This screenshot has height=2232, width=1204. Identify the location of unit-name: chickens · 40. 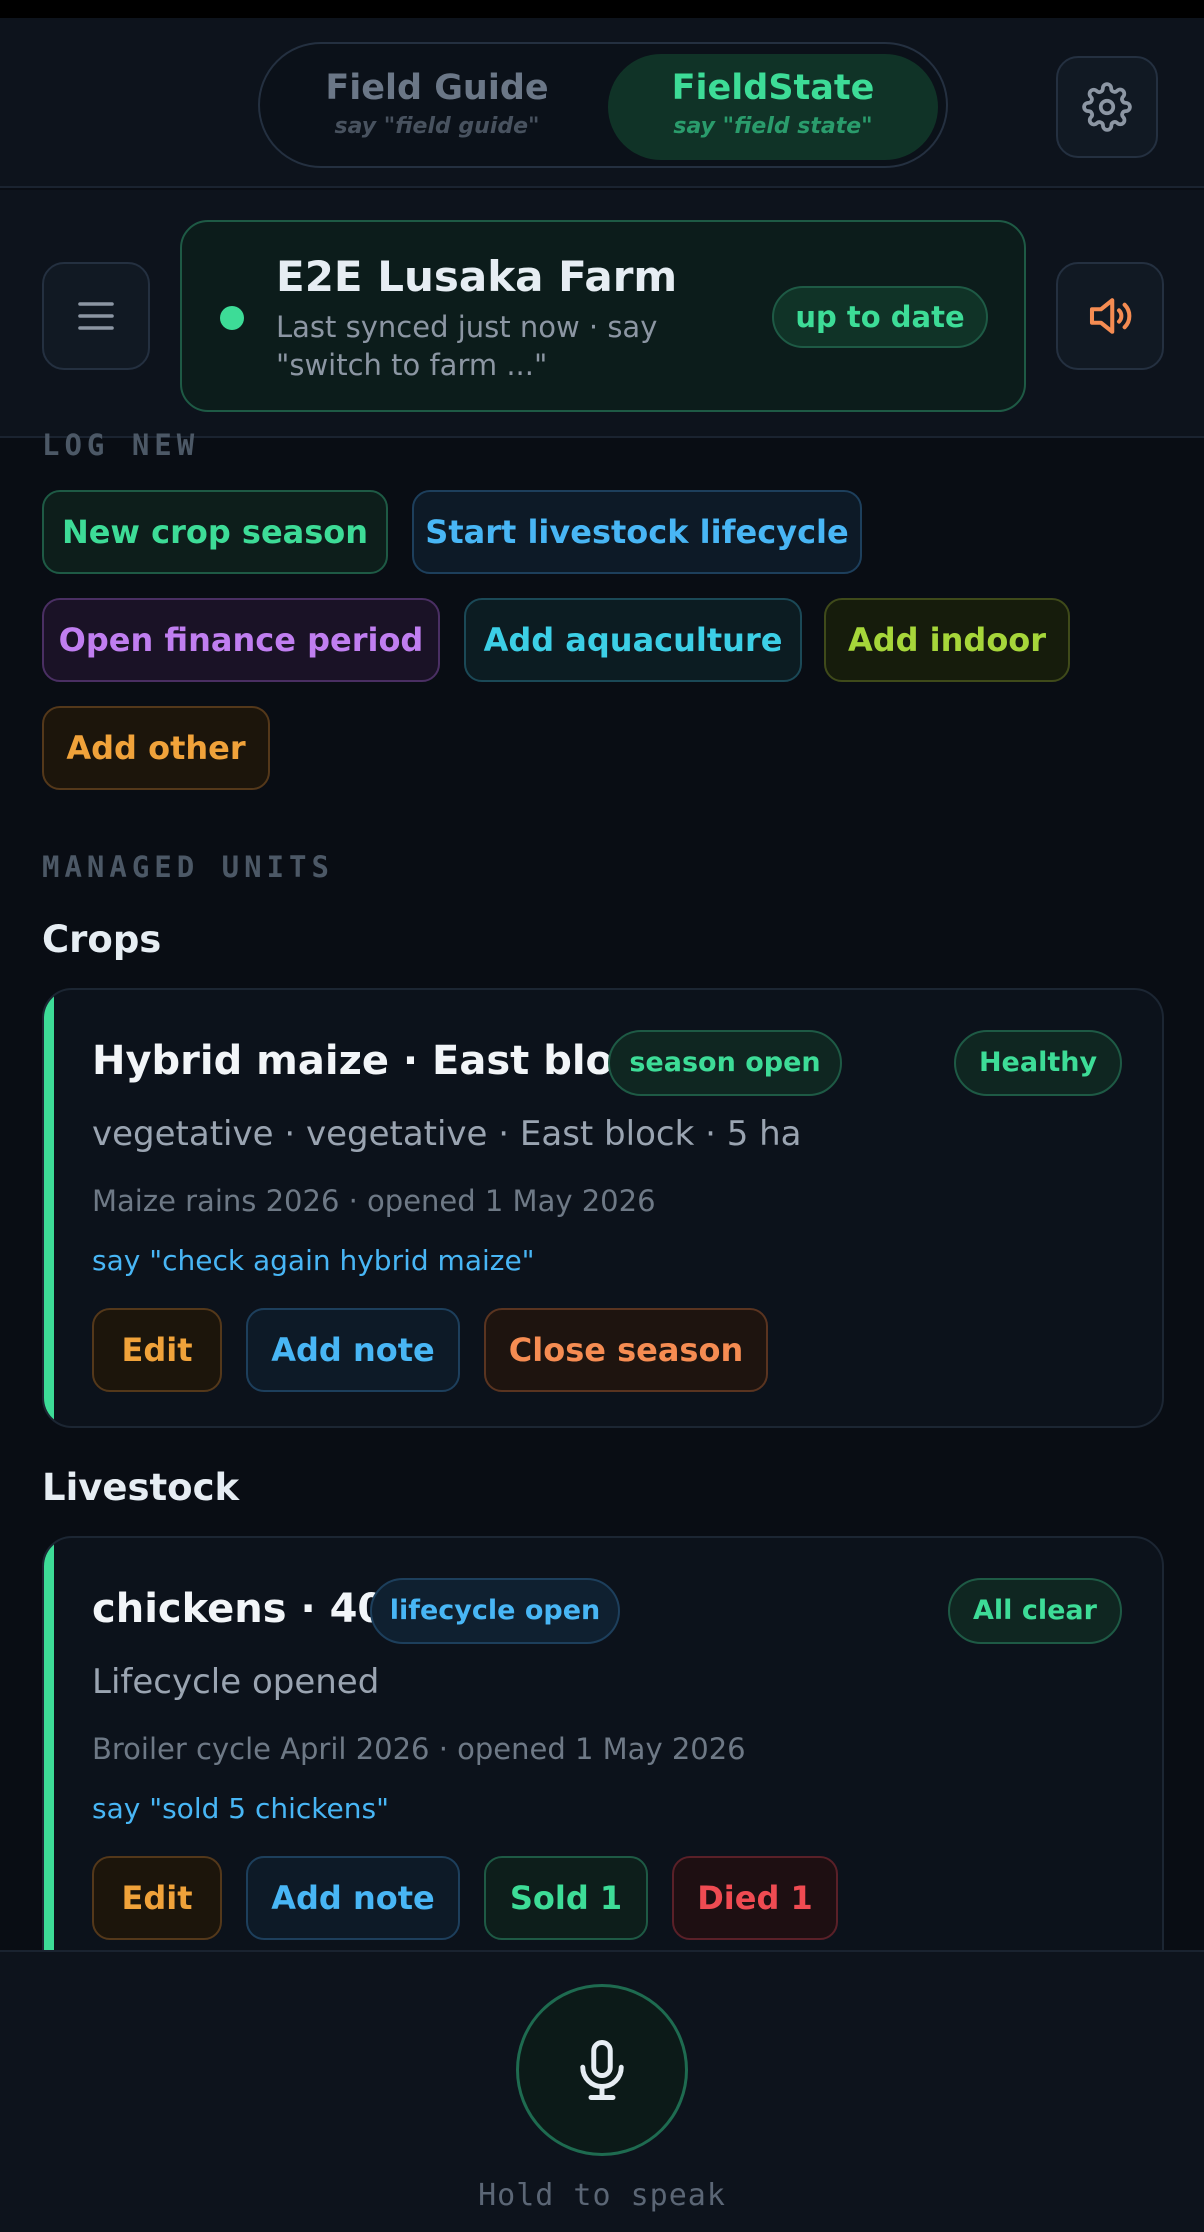
(239, 1609).